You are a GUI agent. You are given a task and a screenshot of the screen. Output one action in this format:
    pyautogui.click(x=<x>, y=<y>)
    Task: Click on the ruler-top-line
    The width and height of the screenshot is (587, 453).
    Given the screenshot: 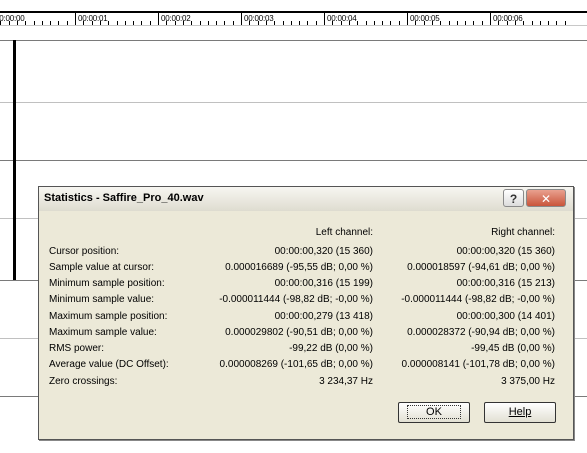 What is the action you would take?
    pyautogui.click(x=293, y=12)
    